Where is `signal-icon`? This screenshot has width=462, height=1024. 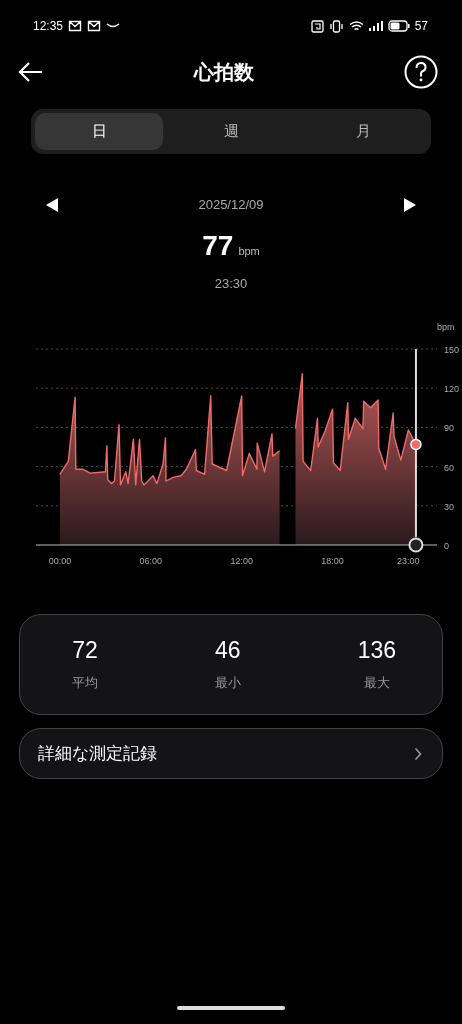
signal-icon is located at coordinates (375, 26).